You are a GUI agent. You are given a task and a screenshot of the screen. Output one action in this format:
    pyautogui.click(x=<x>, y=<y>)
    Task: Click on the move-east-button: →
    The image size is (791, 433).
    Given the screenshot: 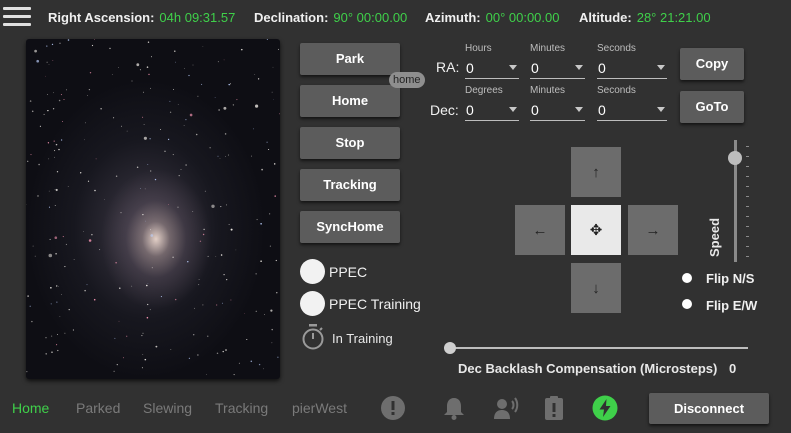 What is the action you would take?
    pyautogui.click(x=653, y=230)
    